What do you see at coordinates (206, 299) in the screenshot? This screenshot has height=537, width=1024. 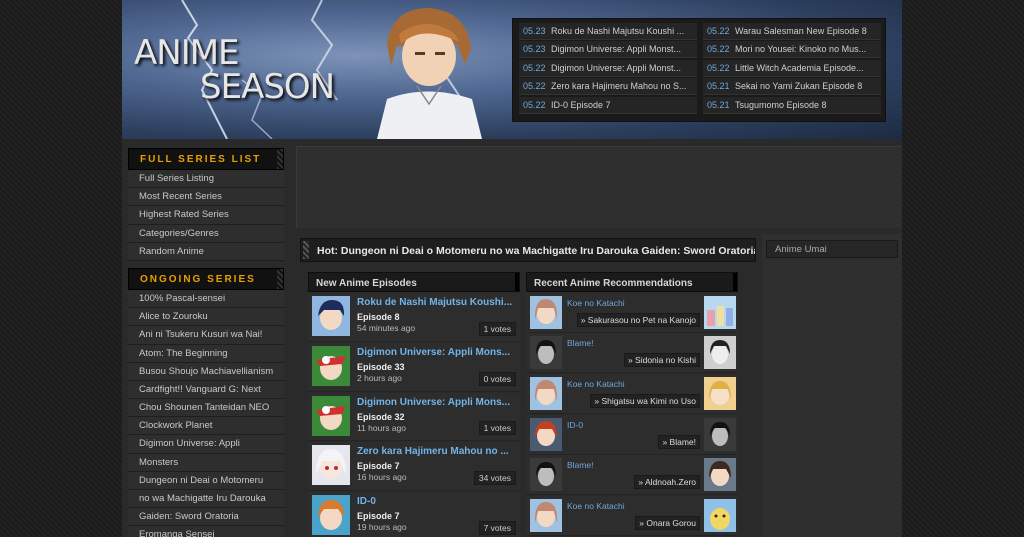 I see `sidebar-item-series: 100% Pascal-sensei` at bounding box center [206, 299].